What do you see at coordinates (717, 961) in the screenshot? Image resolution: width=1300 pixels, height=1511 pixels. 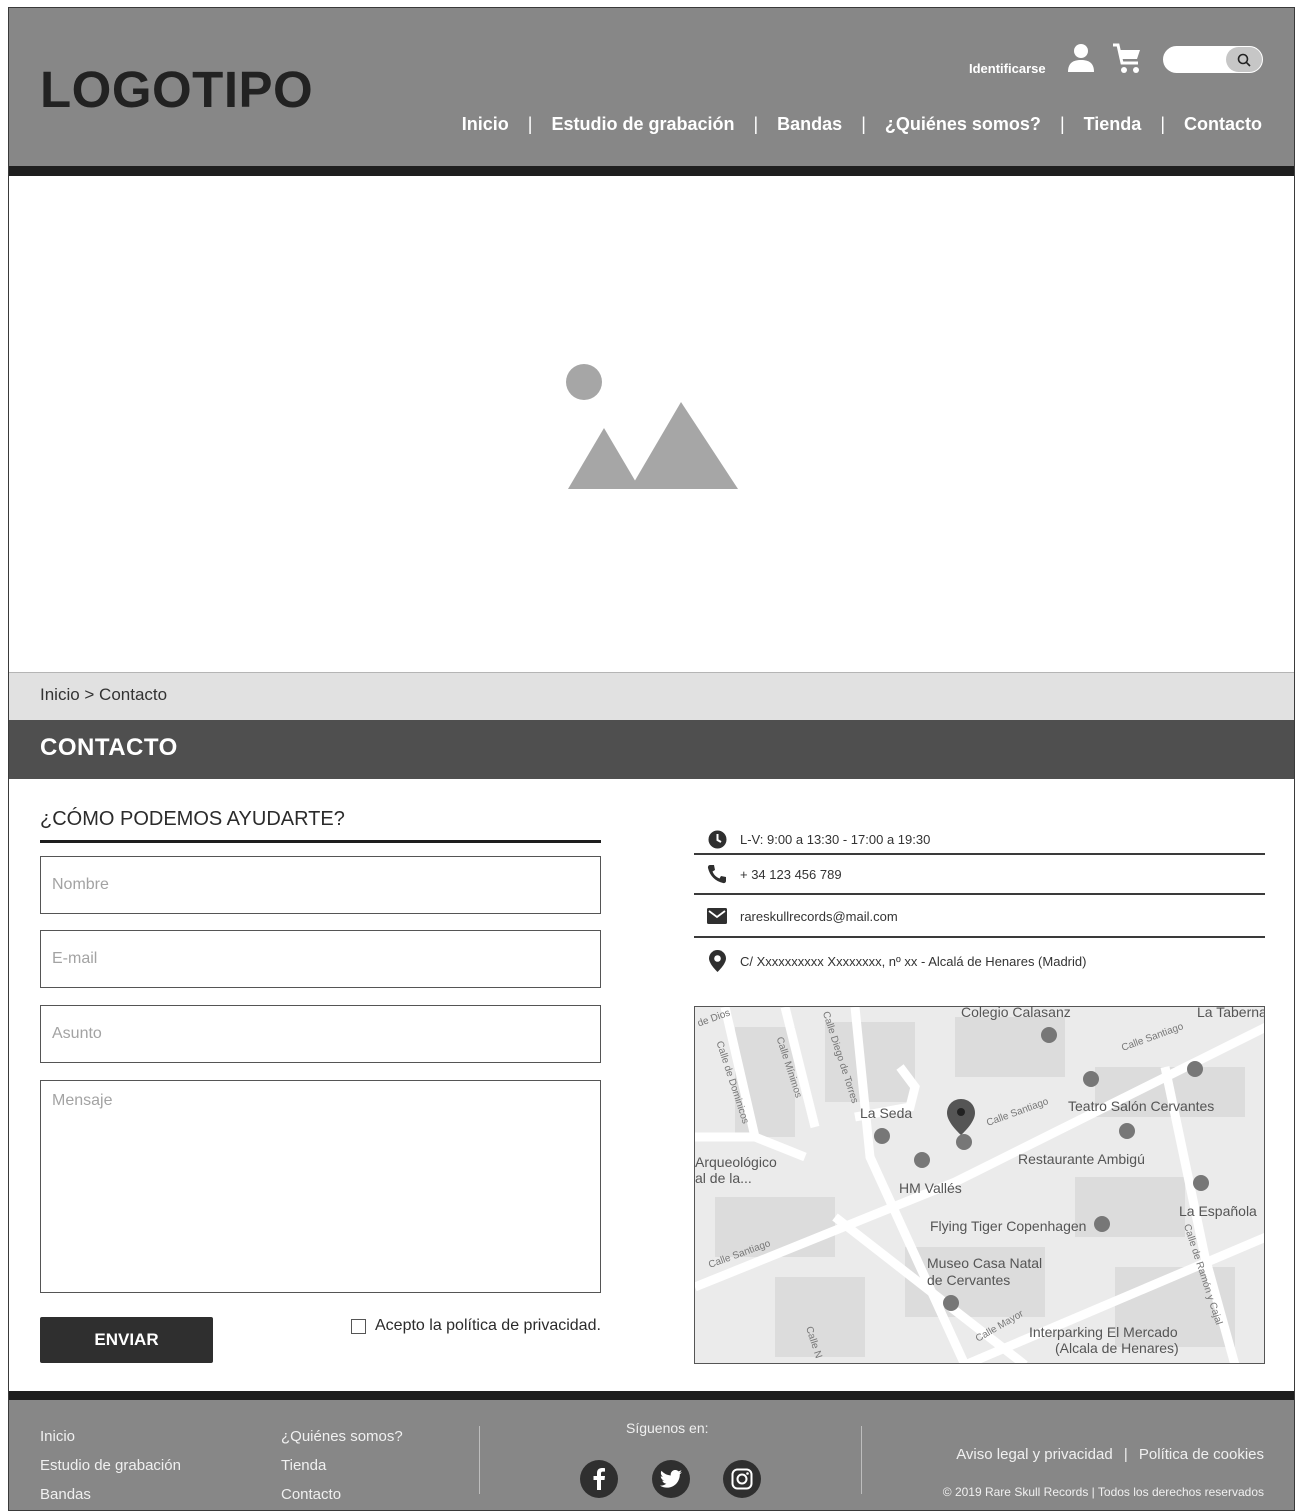 I see `location-pin-icon` at bounding box center [717, 961].